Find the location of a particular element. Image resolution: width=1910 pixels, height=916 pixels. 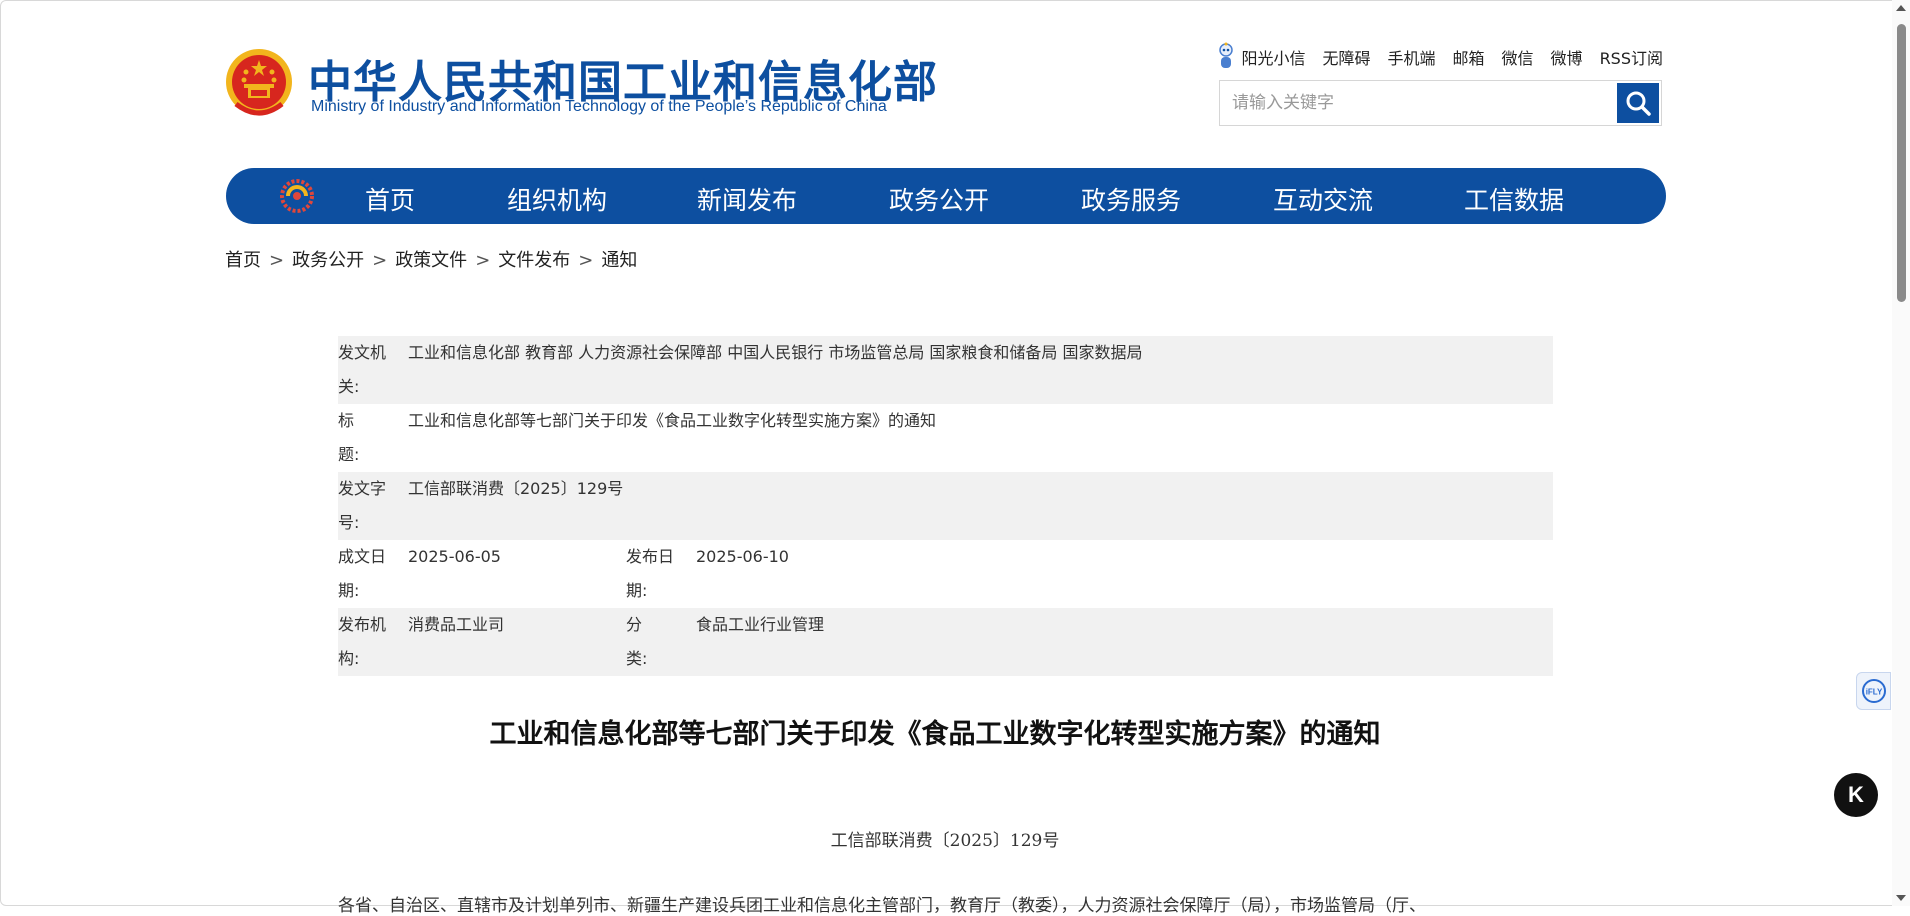

iflytek-label: iFLY is located at coordinates (1873, 692).